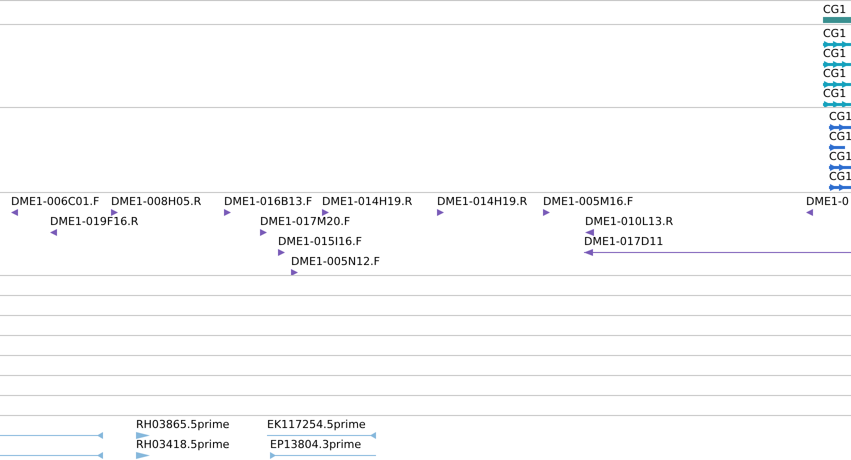  What do you see at coordinates (629, 221) in the screenshot?
I see `feature-label: DME1-010L13.R` at bounding box center [629, 221].